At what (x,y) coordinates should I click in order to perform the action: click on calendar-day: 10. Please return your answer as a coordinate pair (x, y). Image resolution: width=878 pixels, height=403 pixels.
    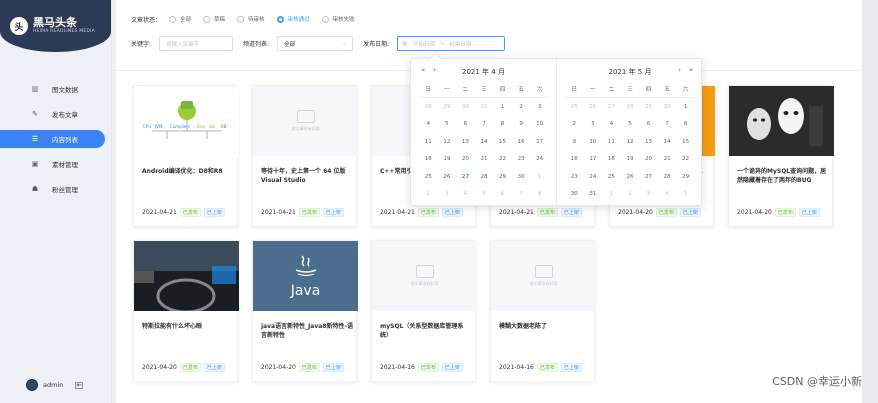
    Looking at the image, I should click on (593, 142).